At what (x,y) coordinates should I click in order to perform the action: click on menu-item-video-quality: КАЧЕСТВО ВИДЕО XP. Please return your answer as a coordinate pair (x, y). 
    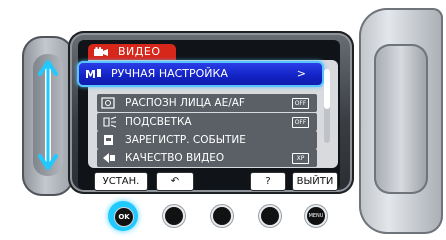
    Looking at the image, I should click on (207, 158).